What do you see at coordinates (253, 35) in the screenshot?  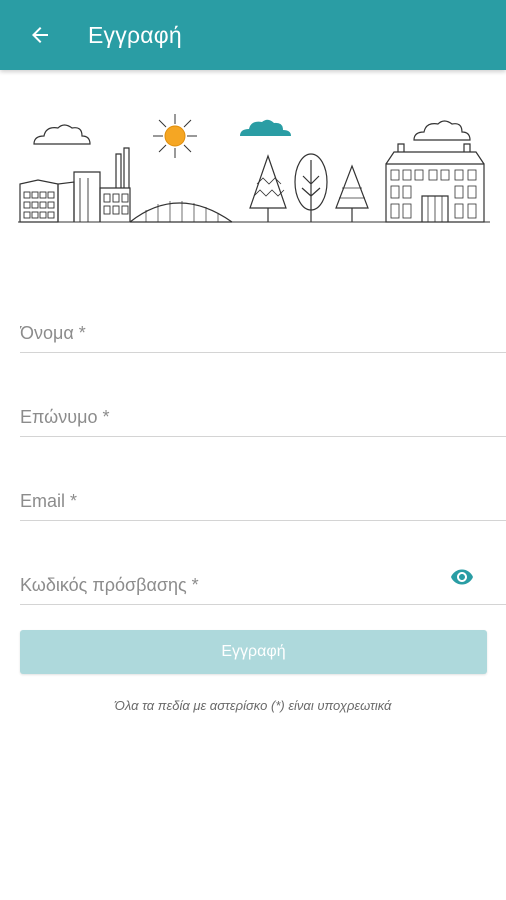 I see `app-bar: Εγγραφή` at bounding box center [253, 35].